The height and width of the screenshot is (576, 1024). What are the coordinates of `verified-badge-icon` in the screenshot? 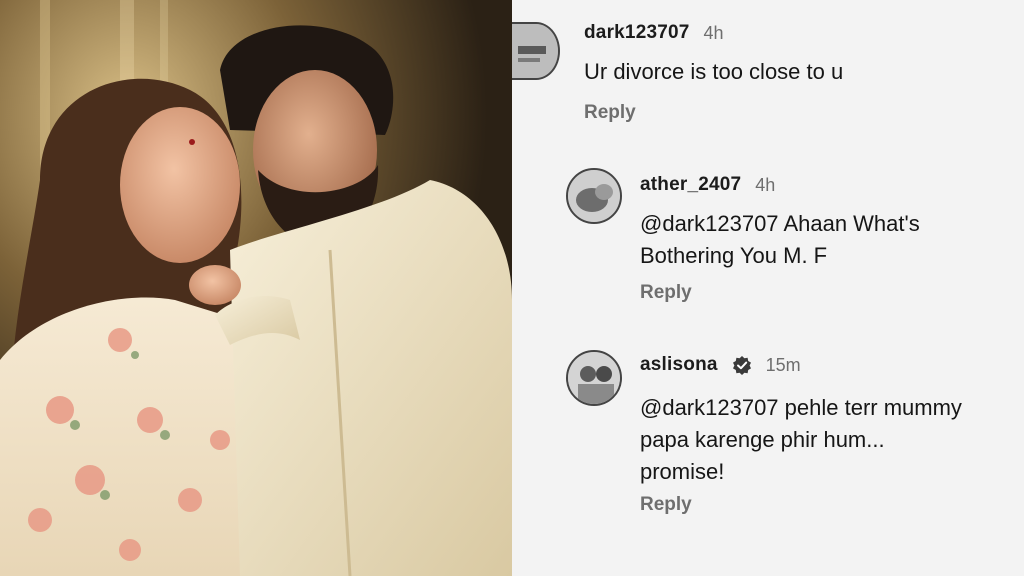 It's located at (742, 365).